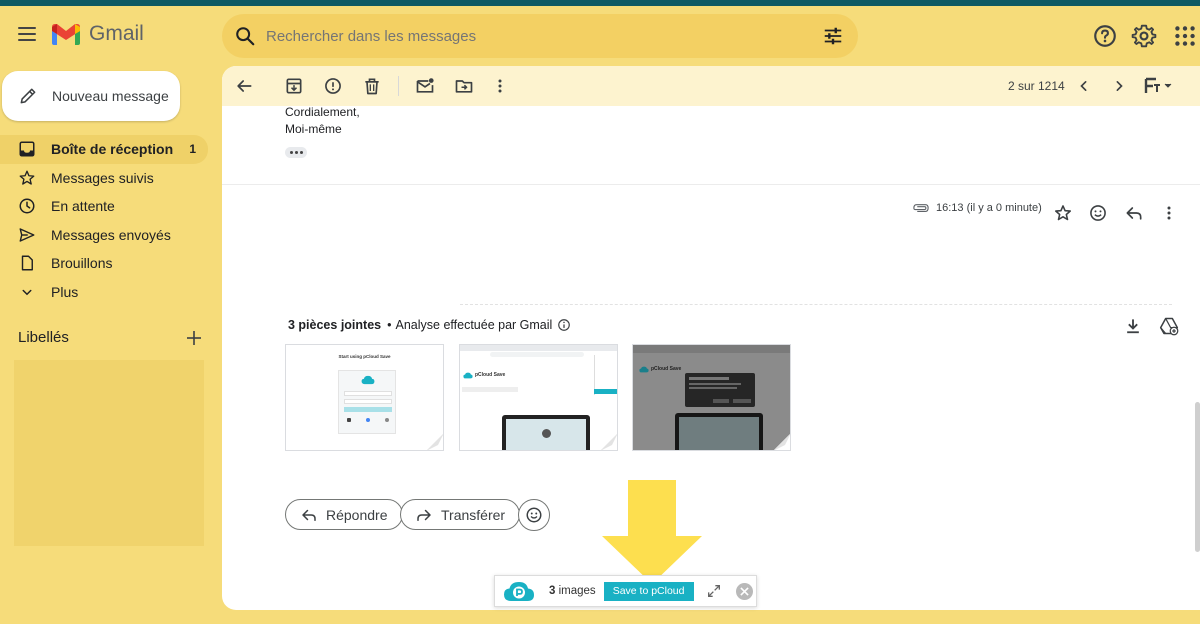  I want to click on pcloud-image-count: 3 images, so click(572, 591).